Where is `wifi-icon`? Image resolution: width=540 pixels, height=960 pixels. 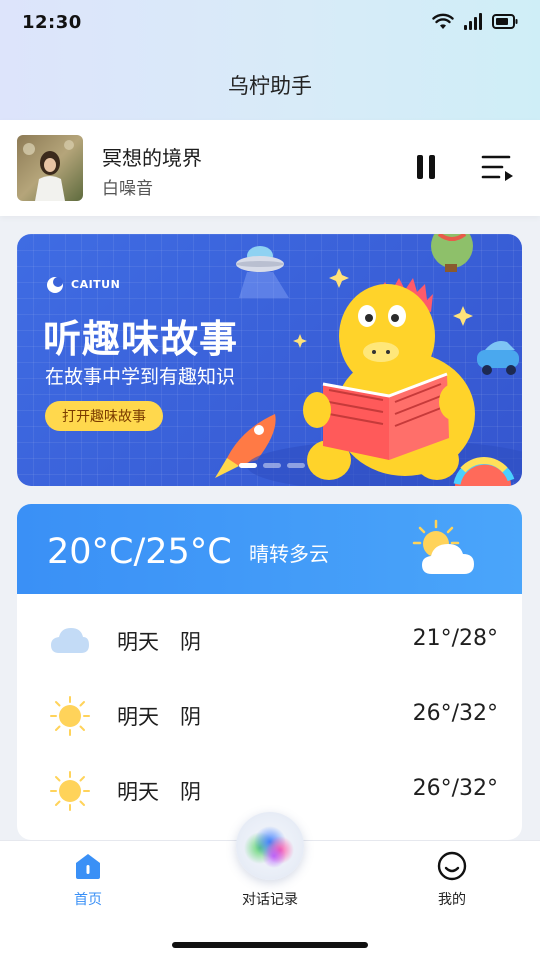
wifi-icon is located at coordinates (443, 21).